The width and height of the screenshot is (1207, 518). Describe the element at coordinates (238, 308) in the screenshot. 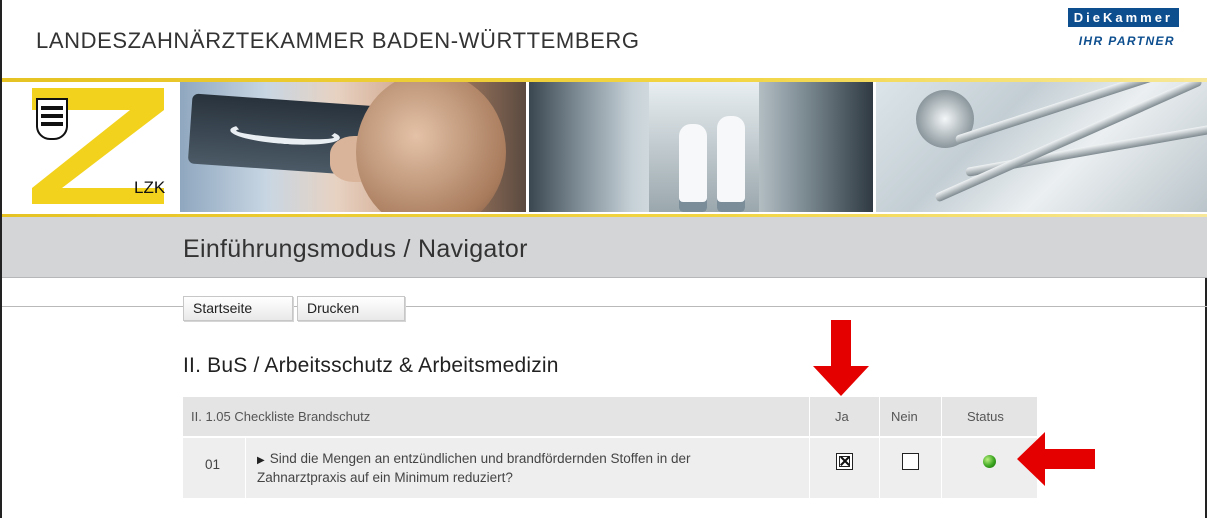

I see `home-button: Startseite` at that location.